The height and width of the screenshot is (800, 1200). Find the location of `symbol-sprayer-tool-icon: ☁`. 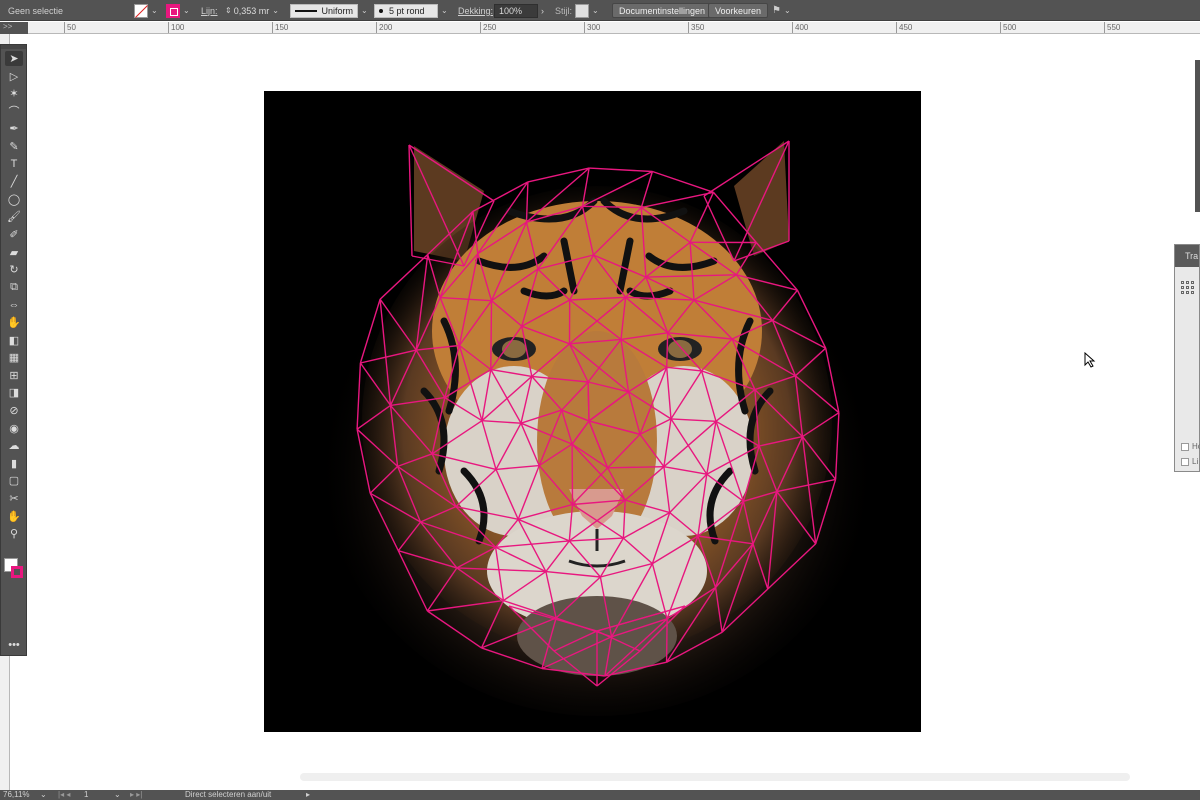

symbol-sprayer-tool-icon: ☁ is located at coordinates (14, 445).